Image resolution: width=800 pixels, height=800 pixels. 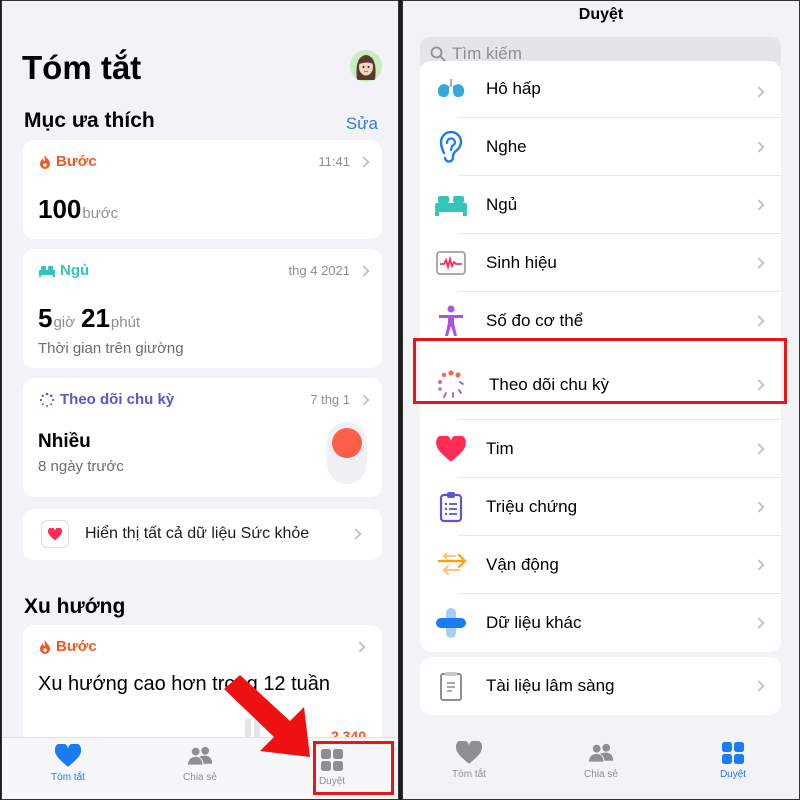 What do you see at coordinates (451, 623) in the screenshot?
I see `plus-icon` at bounding box center [451, 623].